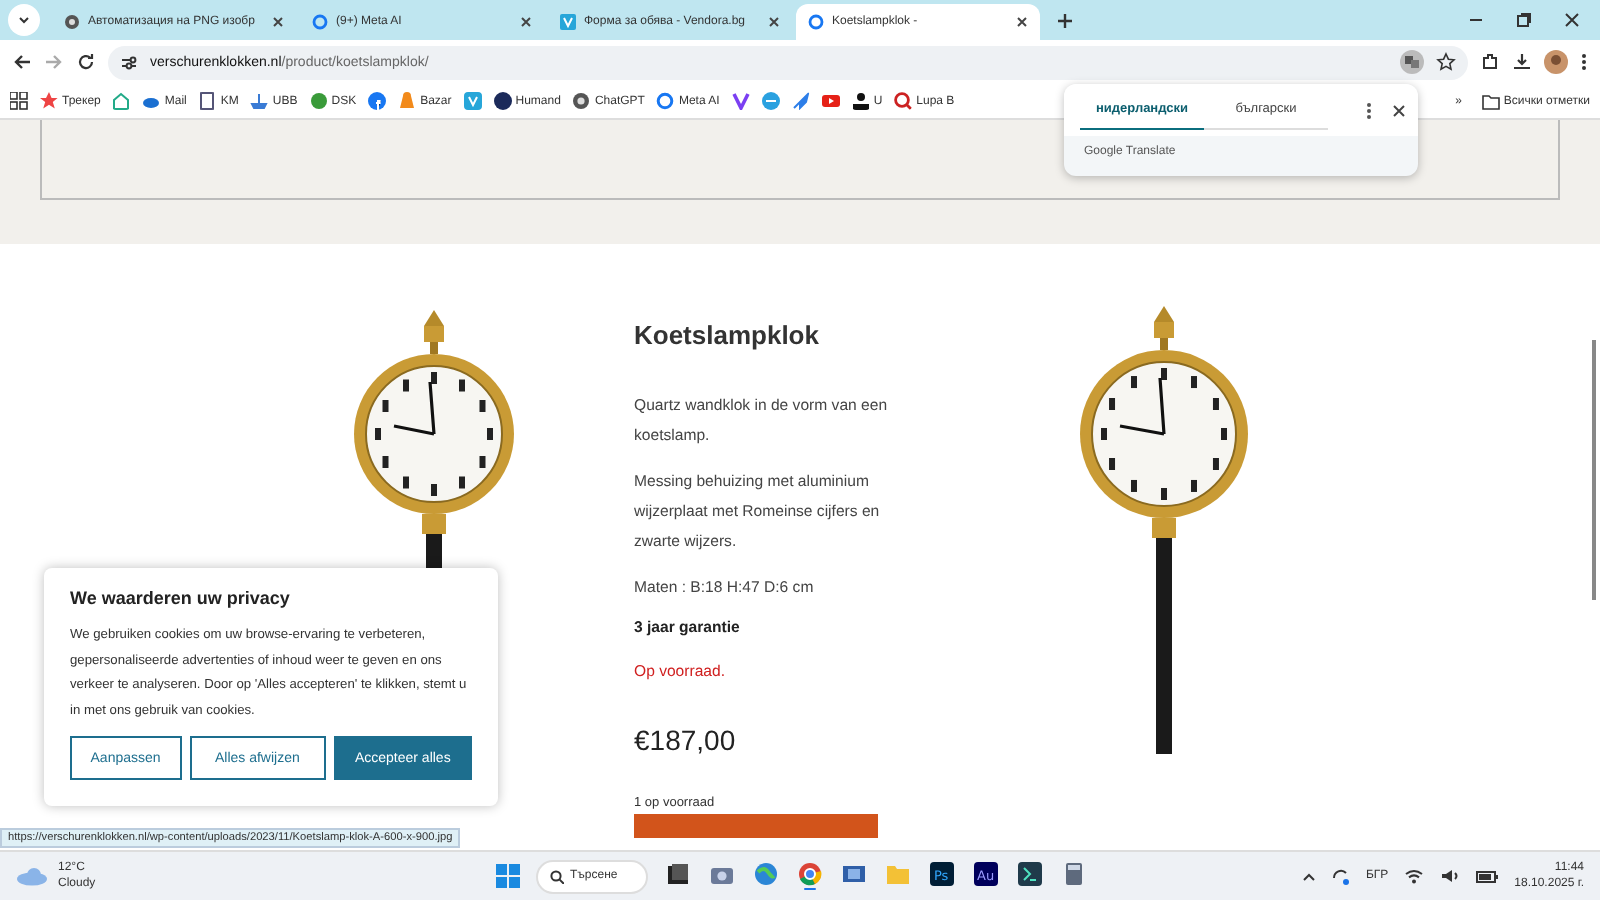 Image resolution: width=1600 pixels, height=900 pixels. Describe the element at coordinates (1487, 876) in the screenshot. I see `battery-icon` at that location.